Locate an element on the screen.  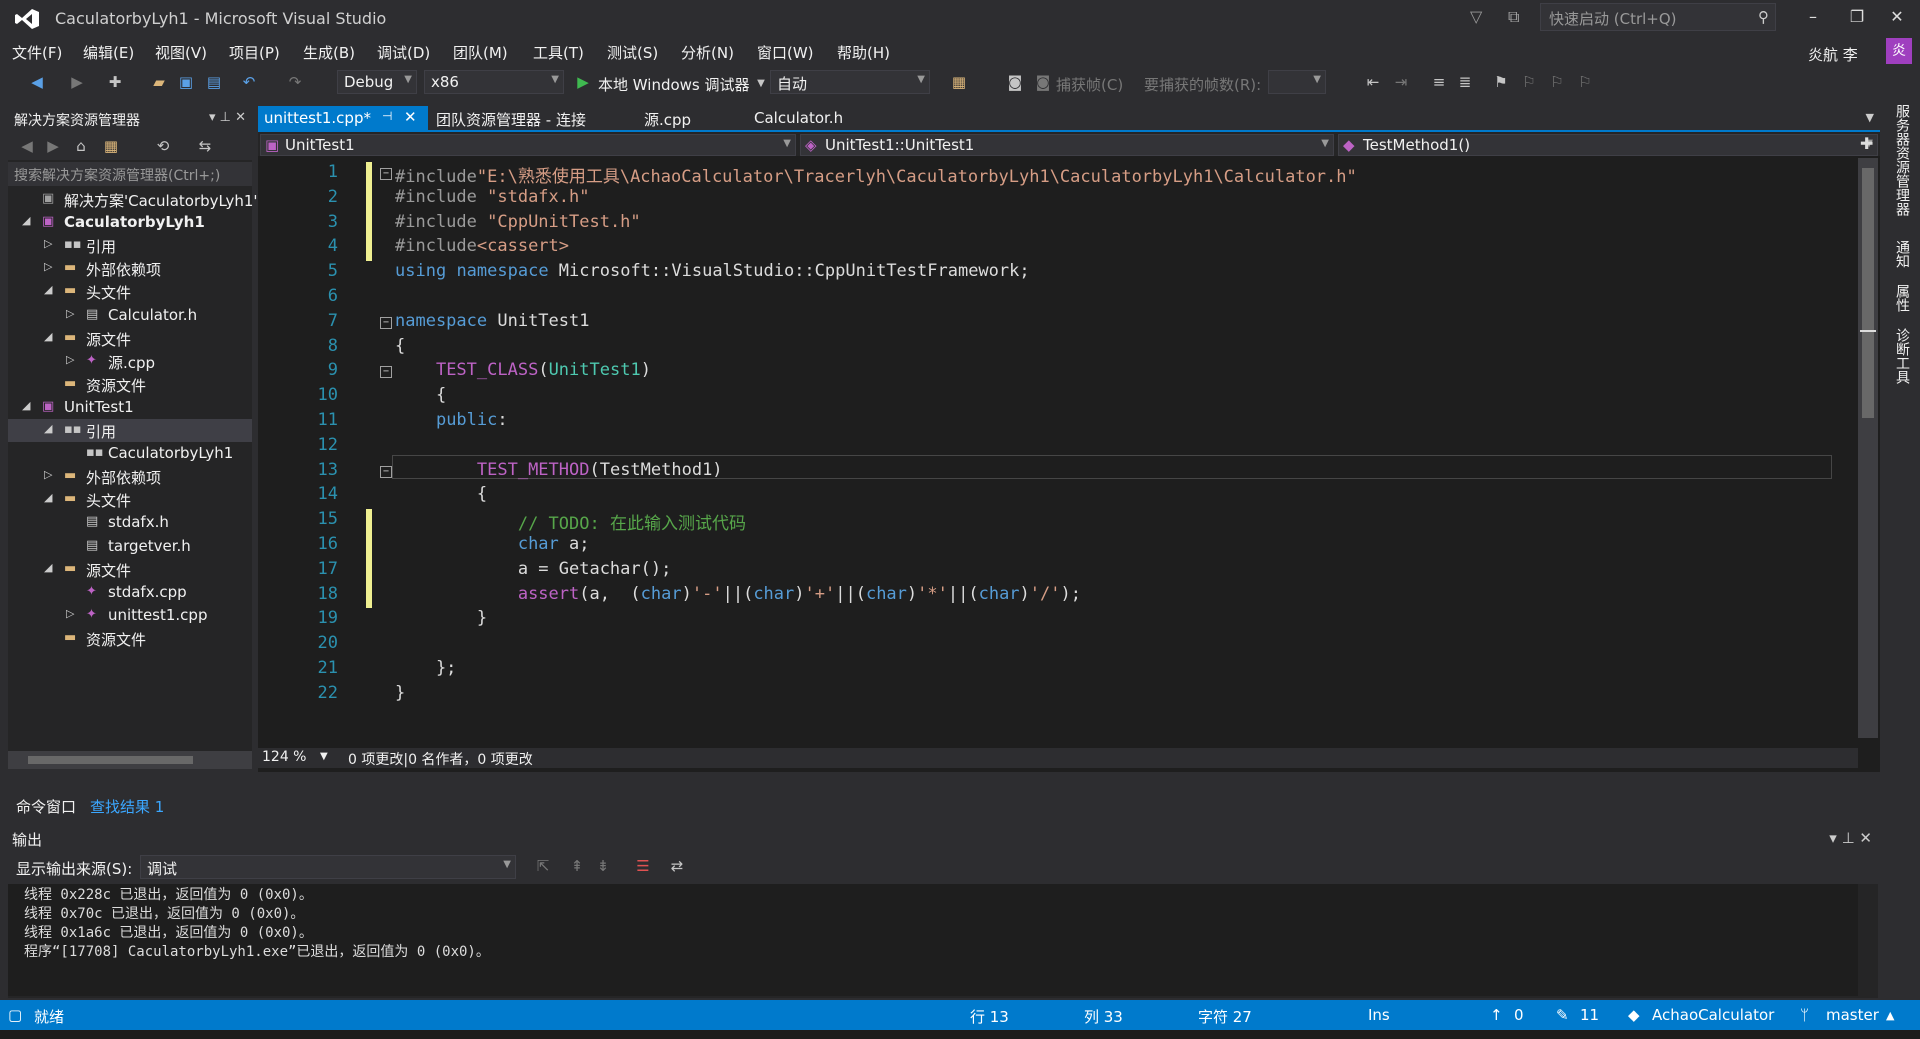
close-button: ✕ is located at coordinates (1897, 17).